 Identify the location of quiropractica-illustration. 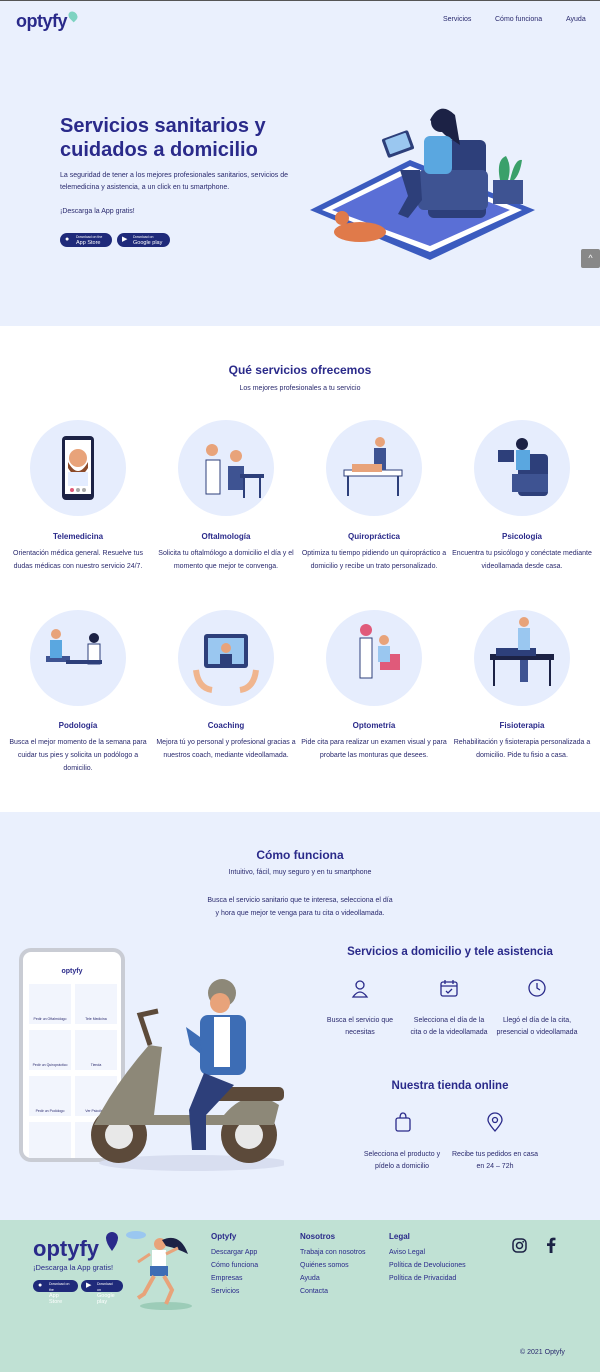
(374, 468).